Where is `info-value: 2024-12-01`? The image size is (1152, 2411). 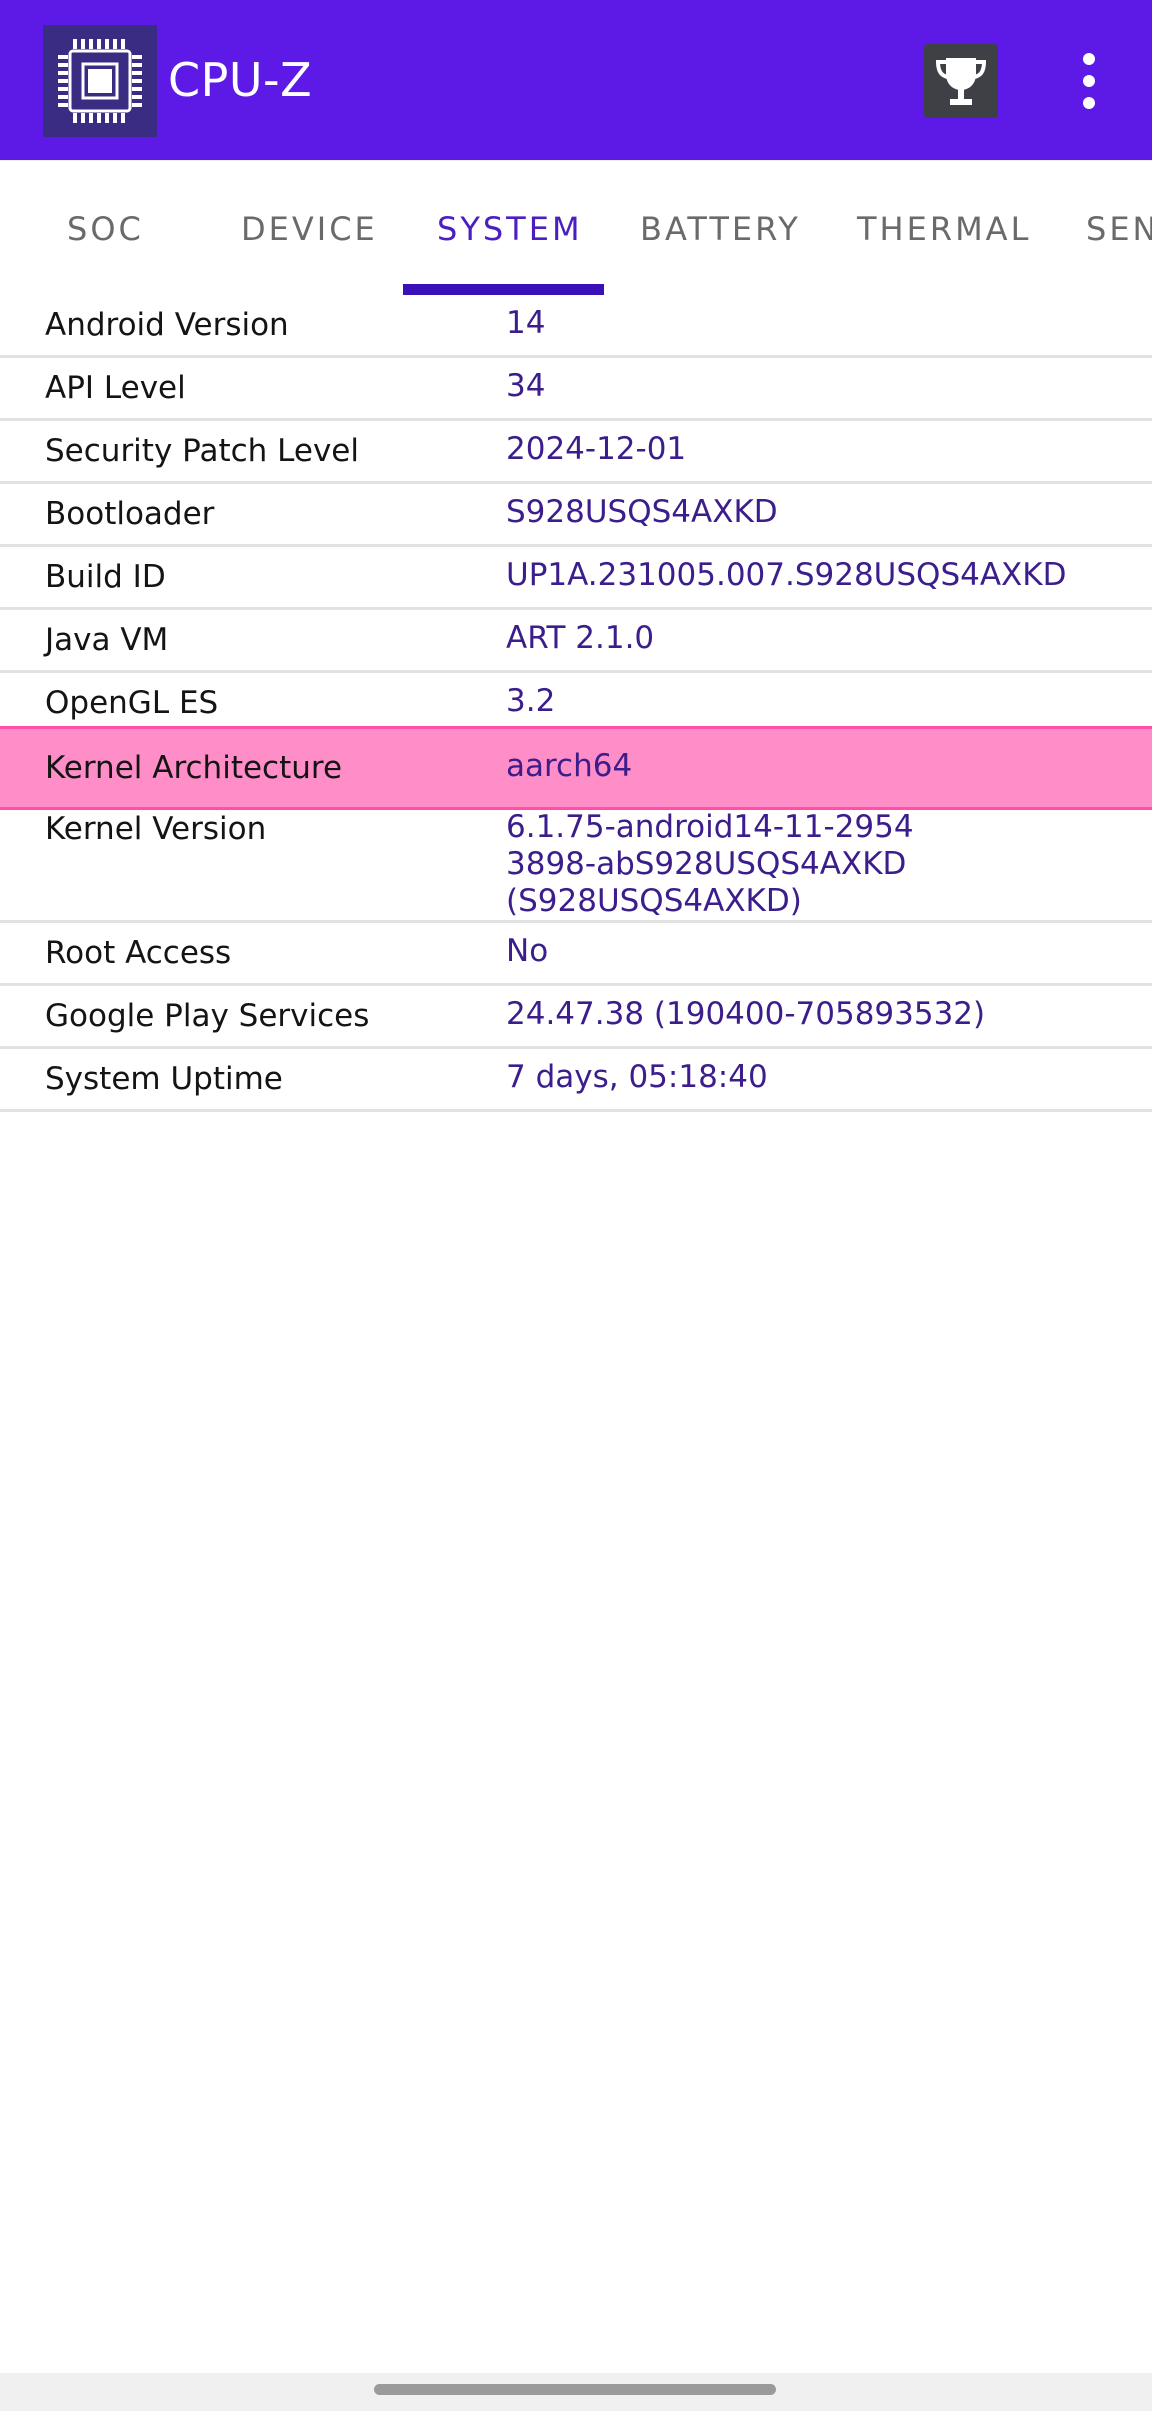
info-value: 2024-12-01 is located at coordinates (596, 449).